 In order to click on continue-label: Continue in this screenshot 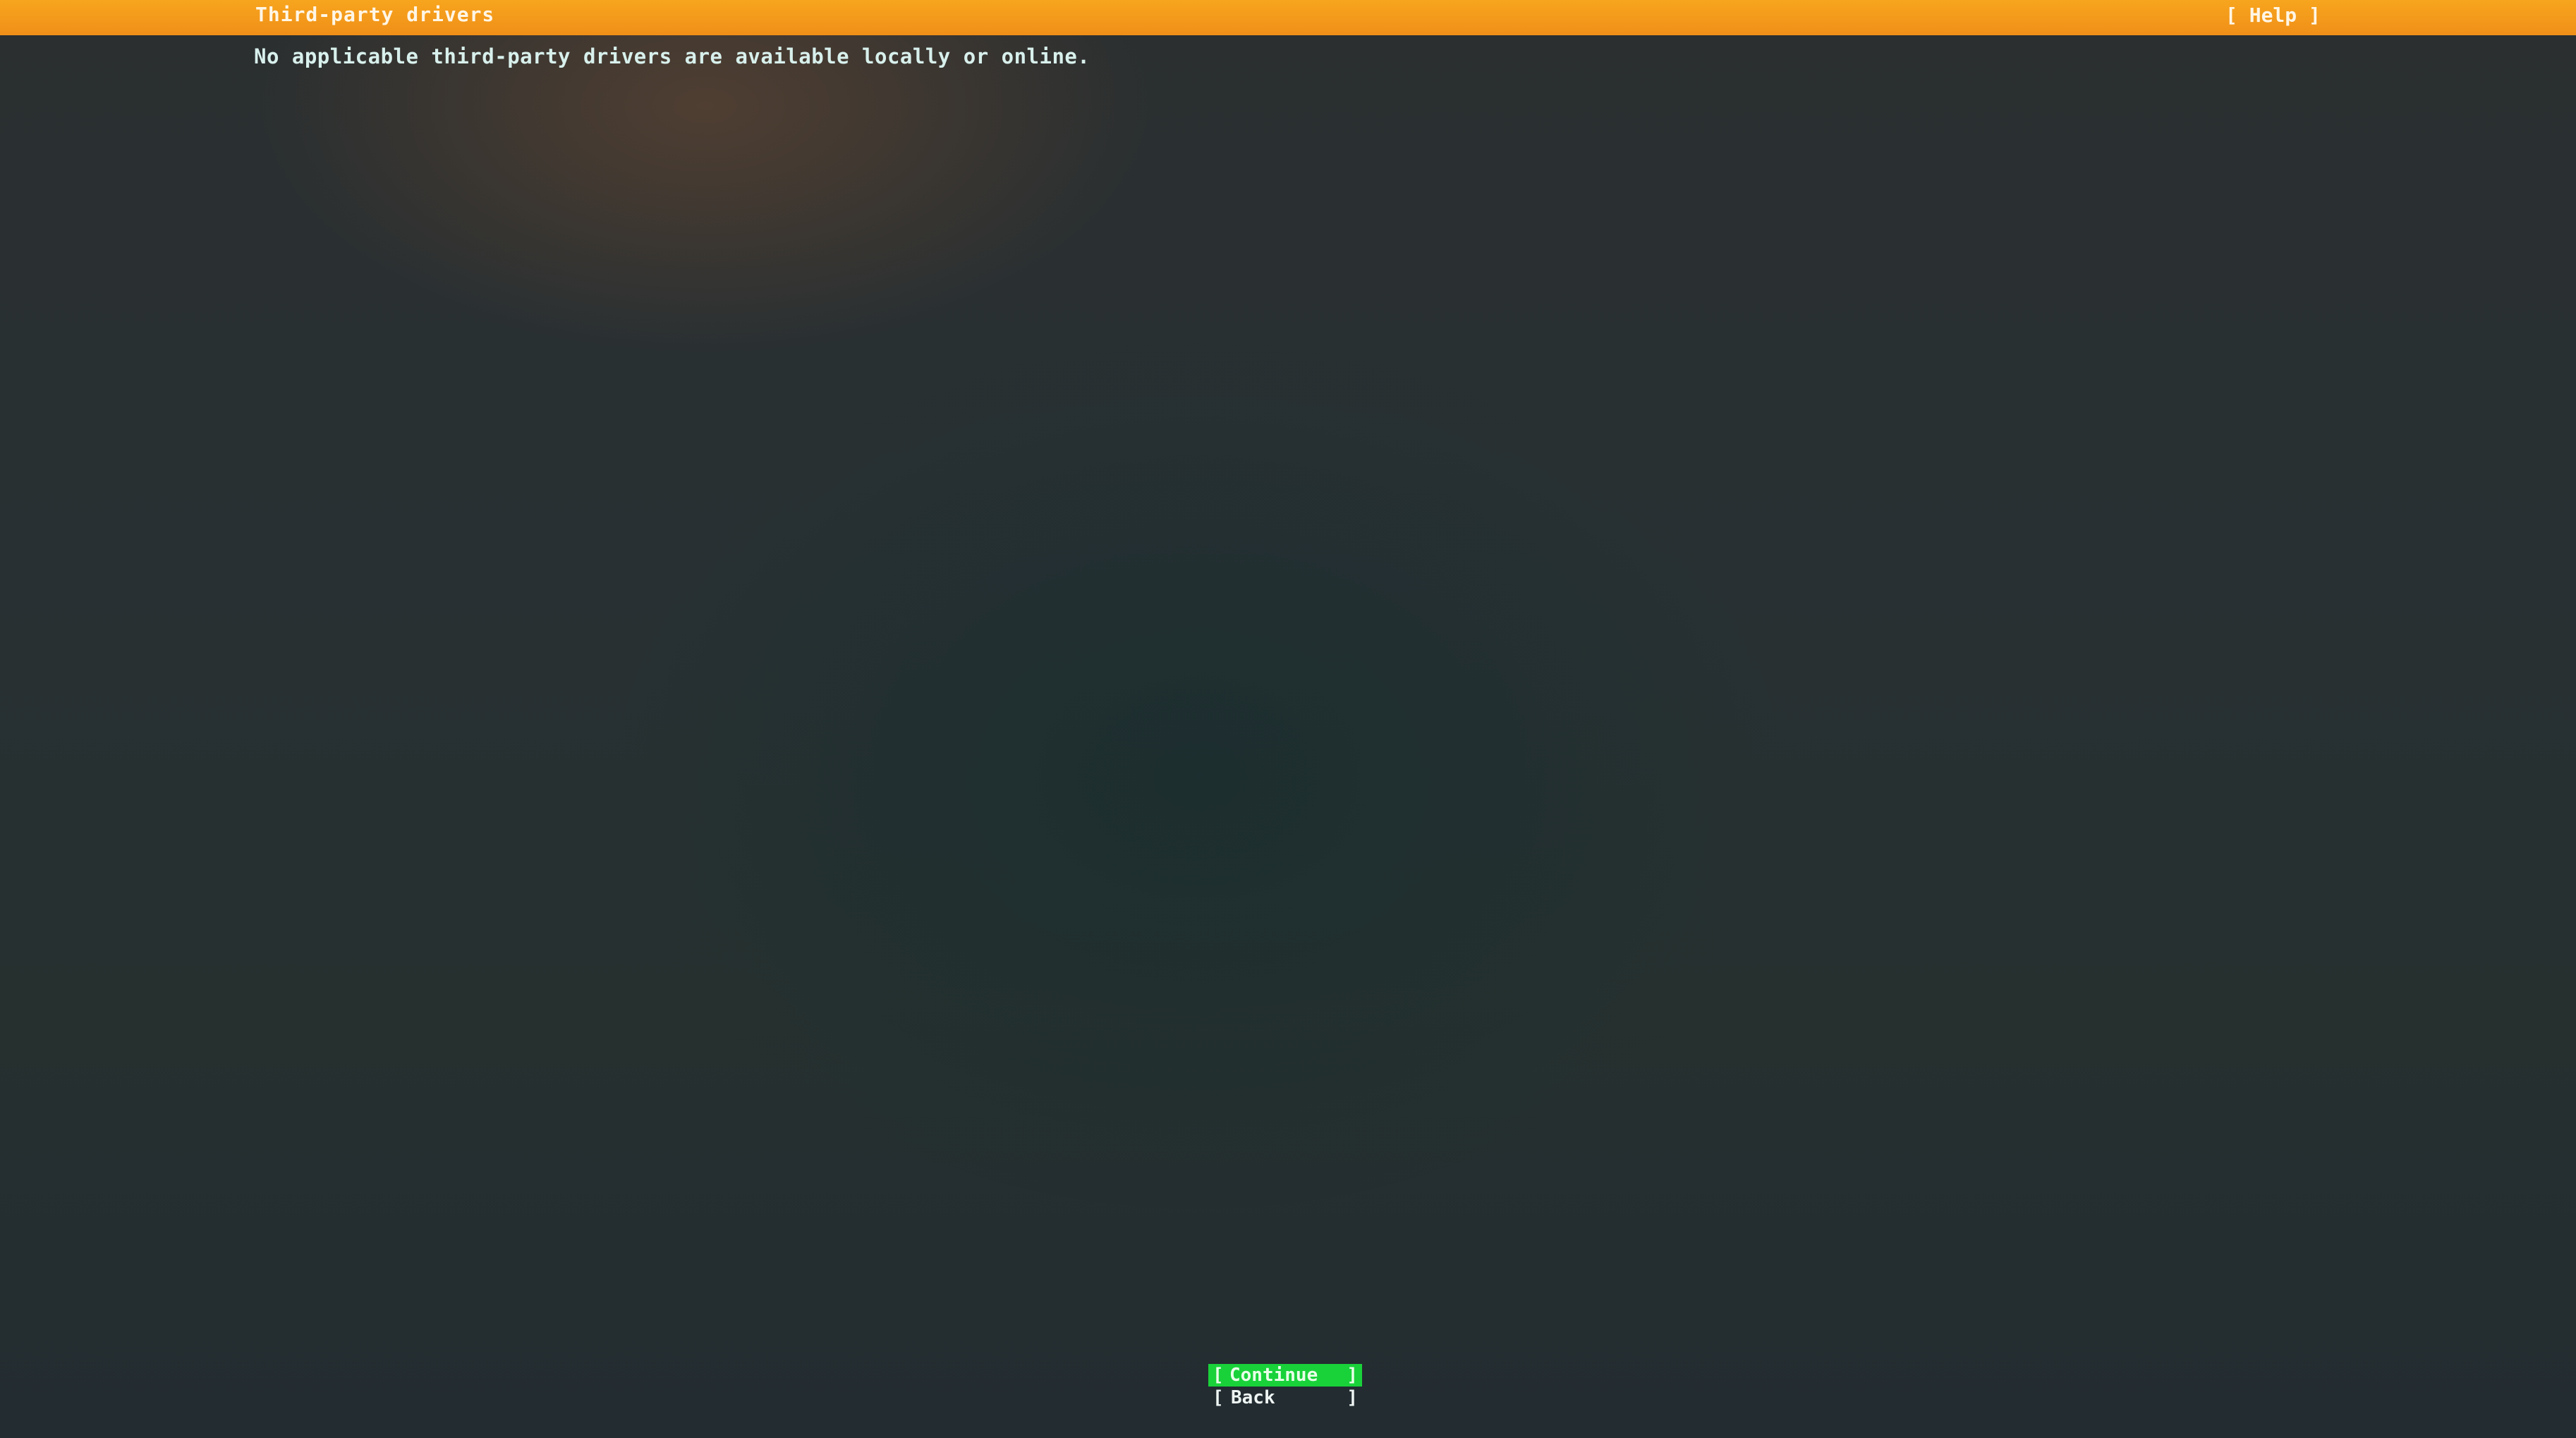, I will do `click(1273, 1376)`.